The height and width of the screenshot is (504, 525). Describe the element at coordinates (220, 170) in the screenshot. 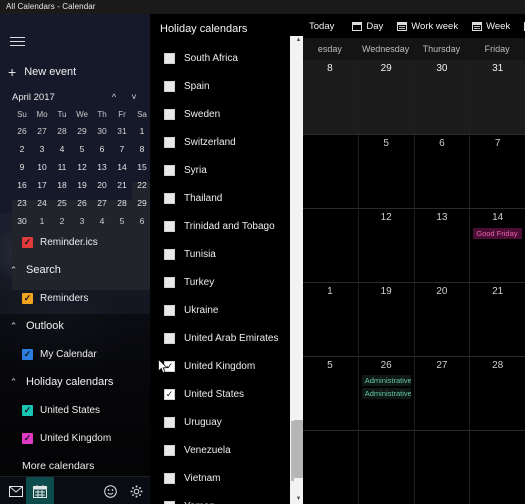

I see `holiday-list-item: Syria` at that location.